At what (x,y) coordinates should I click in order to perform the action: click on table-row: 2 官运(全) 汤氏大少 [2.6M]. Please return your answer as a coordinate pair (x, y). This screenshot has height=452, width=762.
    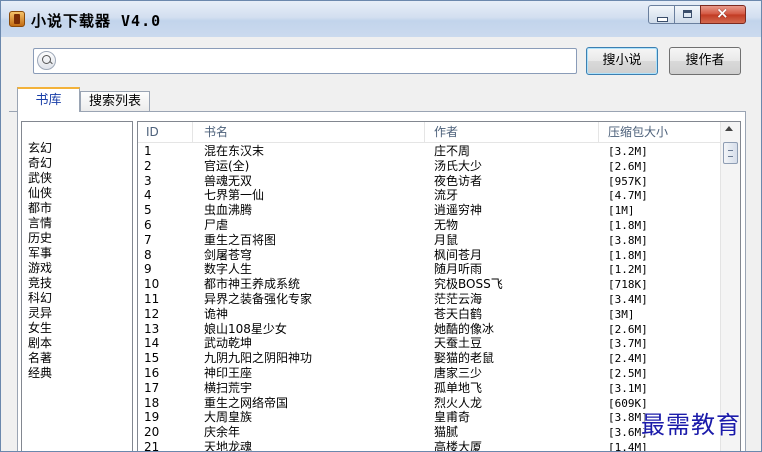
    Looking at the image, I should click on (428, 166).